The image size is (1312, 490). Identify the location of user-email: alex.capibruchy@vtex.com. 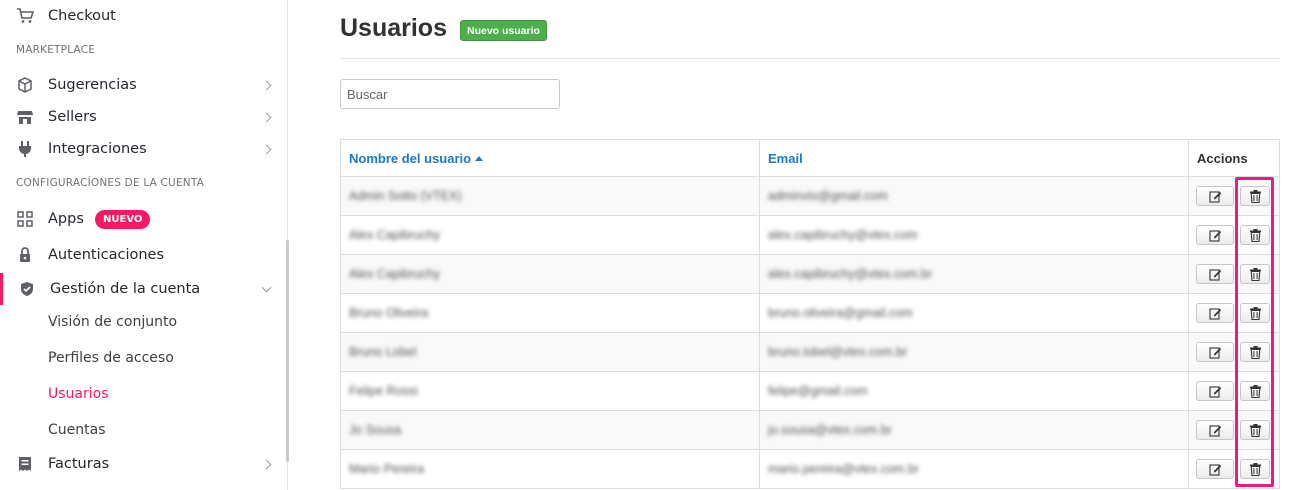
(843, 235).